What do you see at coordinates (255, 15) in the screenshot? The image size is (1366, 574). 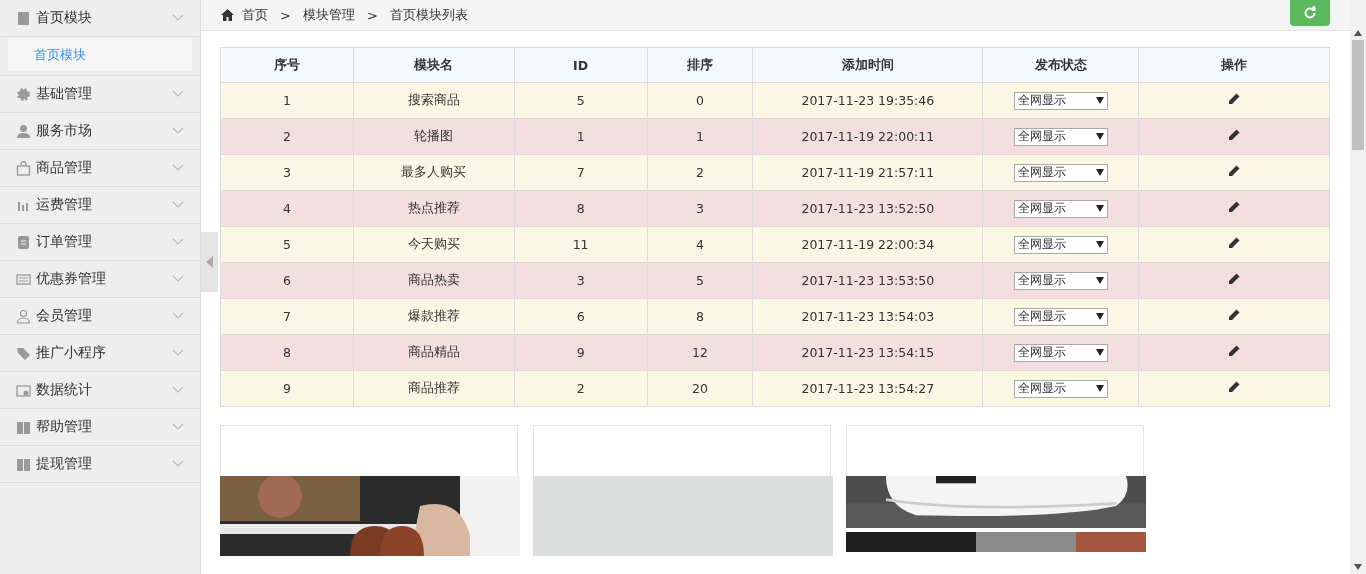 I see `breadcrumb-item: 首页` at bounding box center [255, 15].